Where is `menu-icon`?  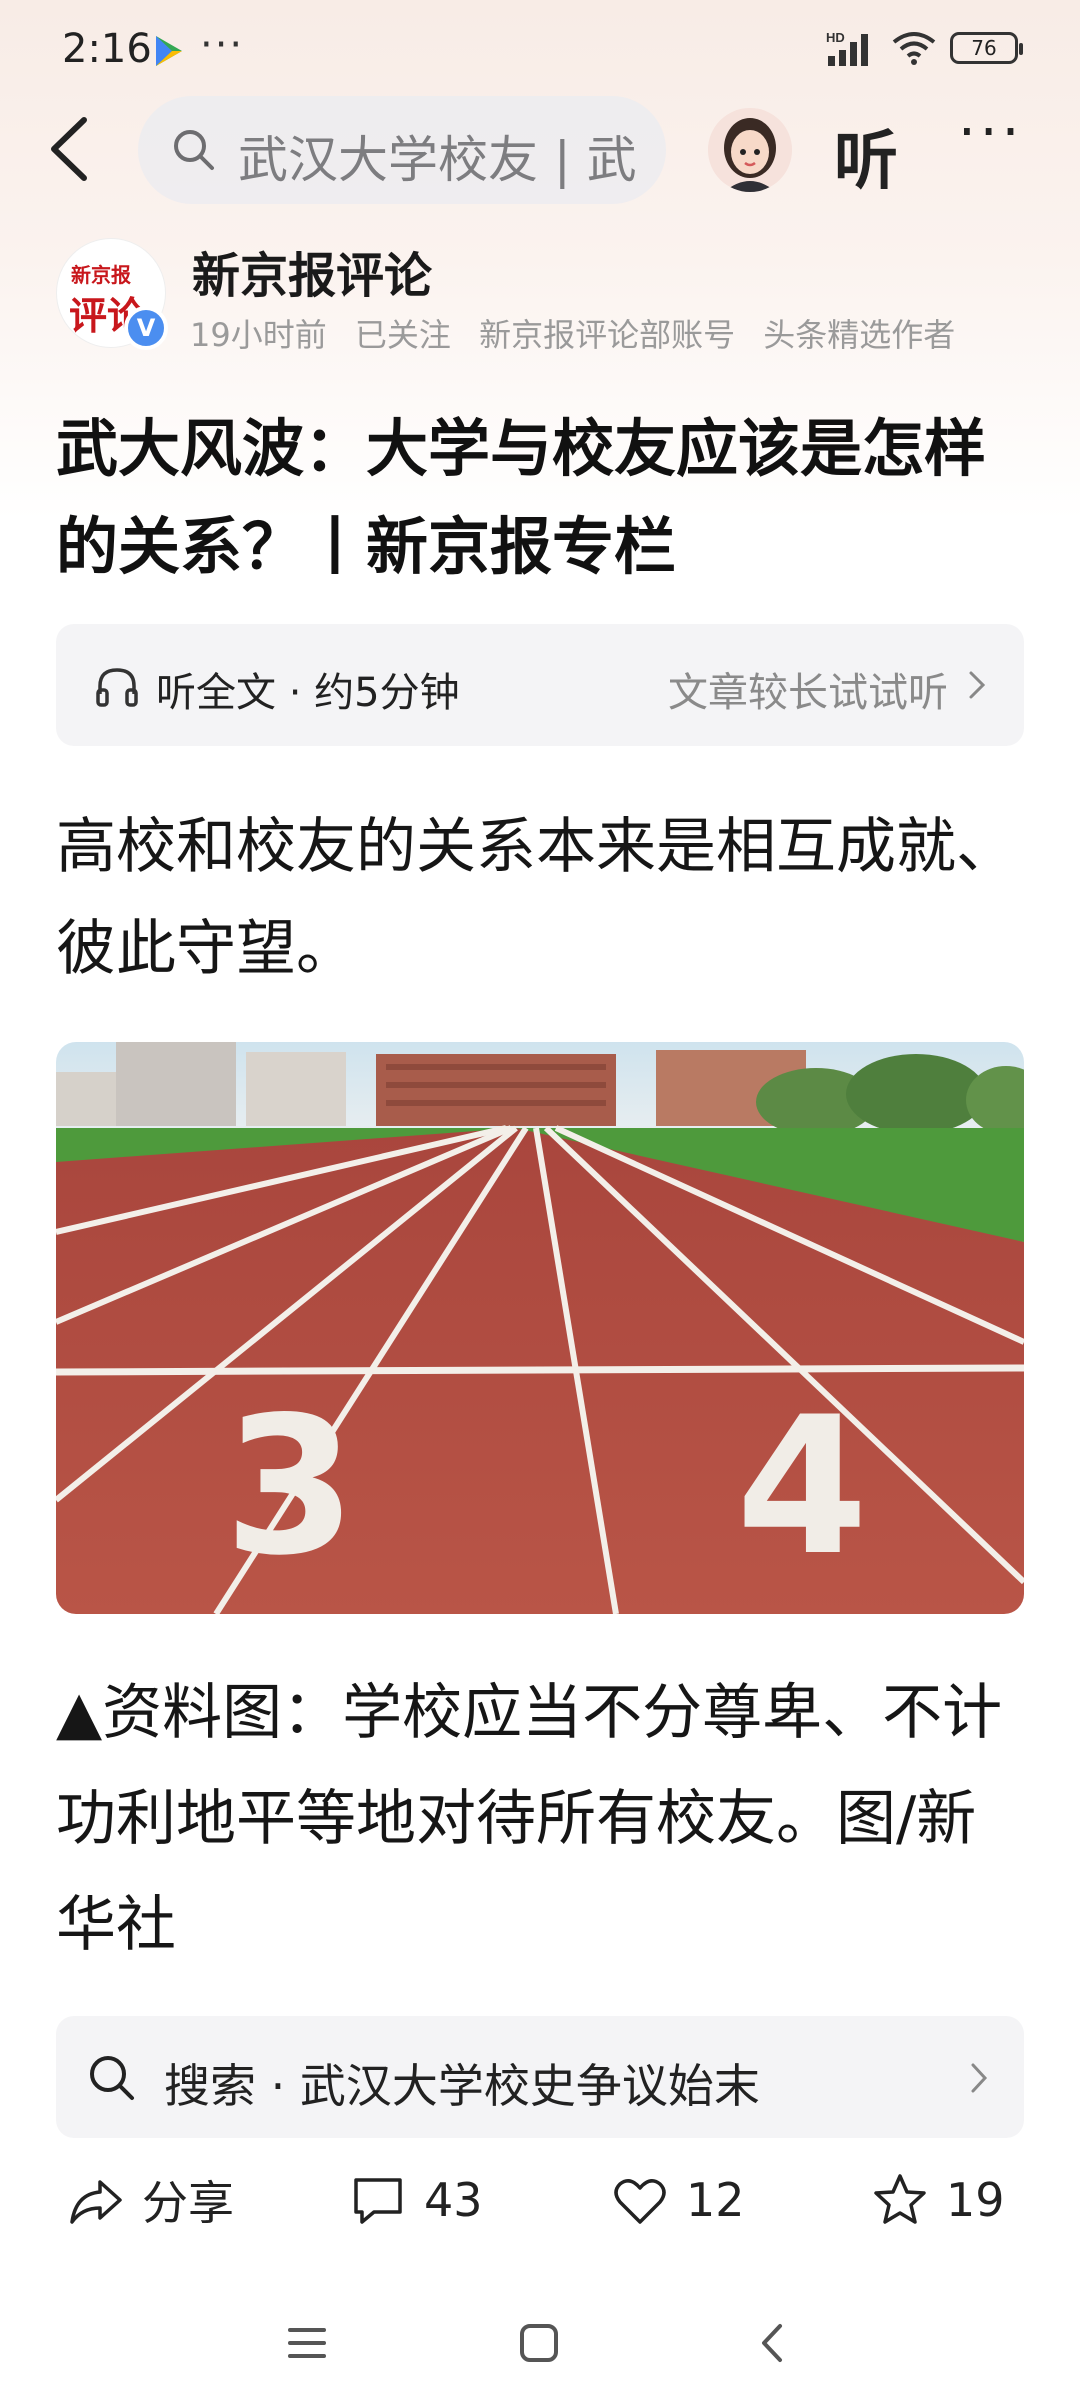 menu-icon is located at coordinates (307, 2343).